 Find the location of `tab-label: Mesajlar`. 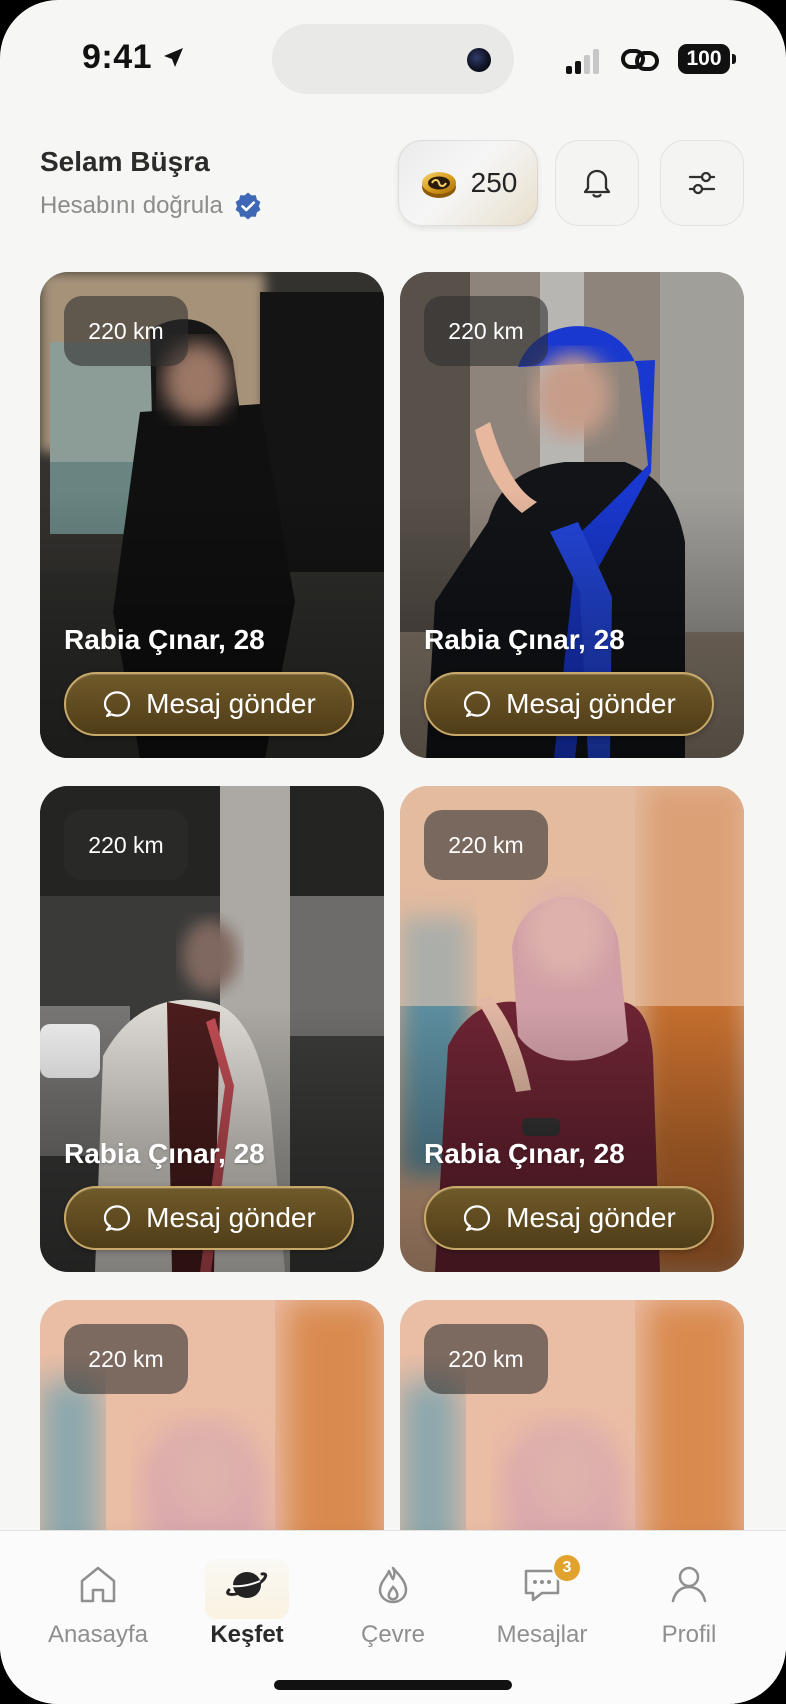

tab-label: Mesajlar is located at coordinates (542, 1634).